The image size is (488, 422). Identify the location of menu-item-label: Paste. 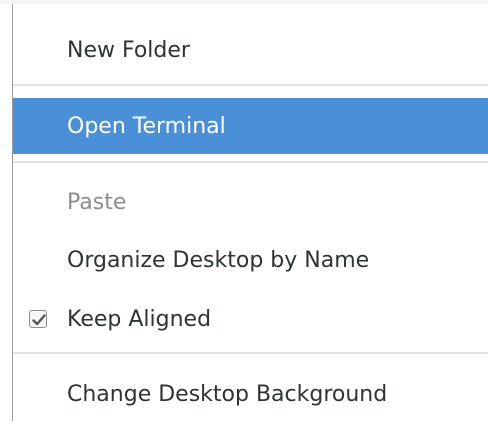
(97, 202).